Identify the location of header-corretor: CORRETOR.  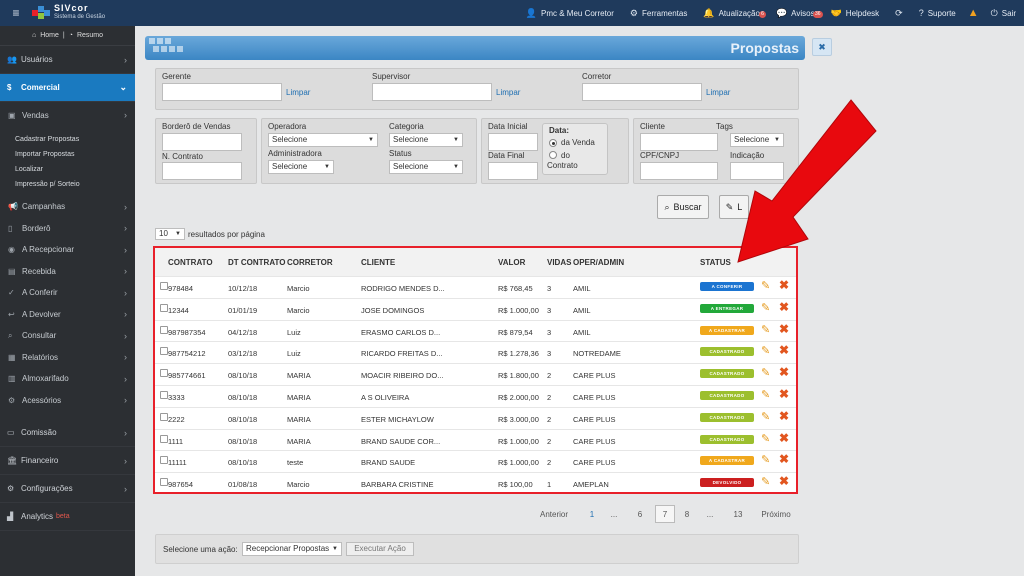
(310, 262).